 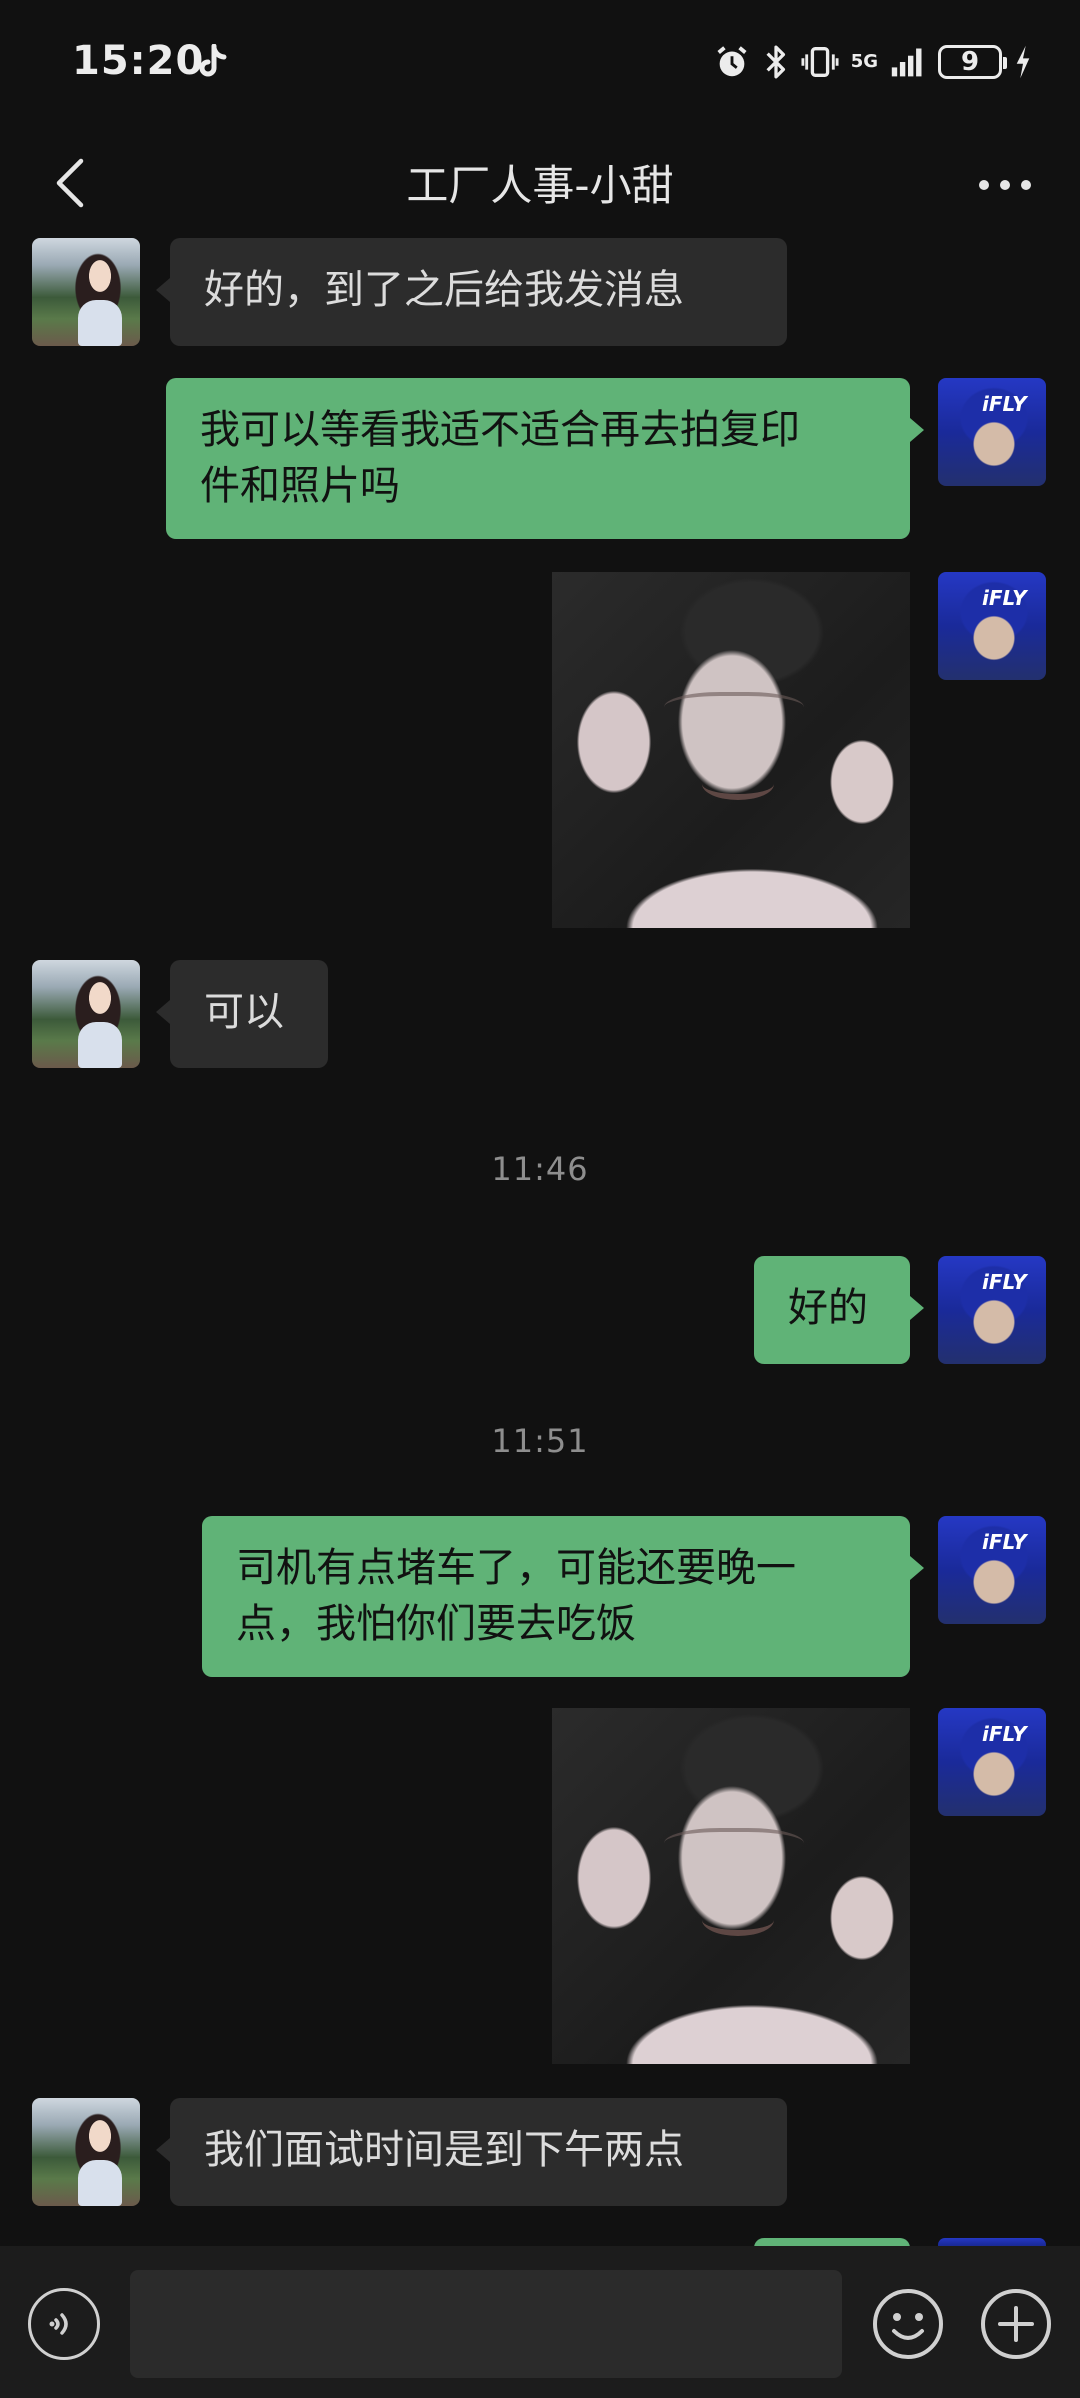 I want to click on message-text: 好的，到了之后给我发消息, so click(x=444, y=290).